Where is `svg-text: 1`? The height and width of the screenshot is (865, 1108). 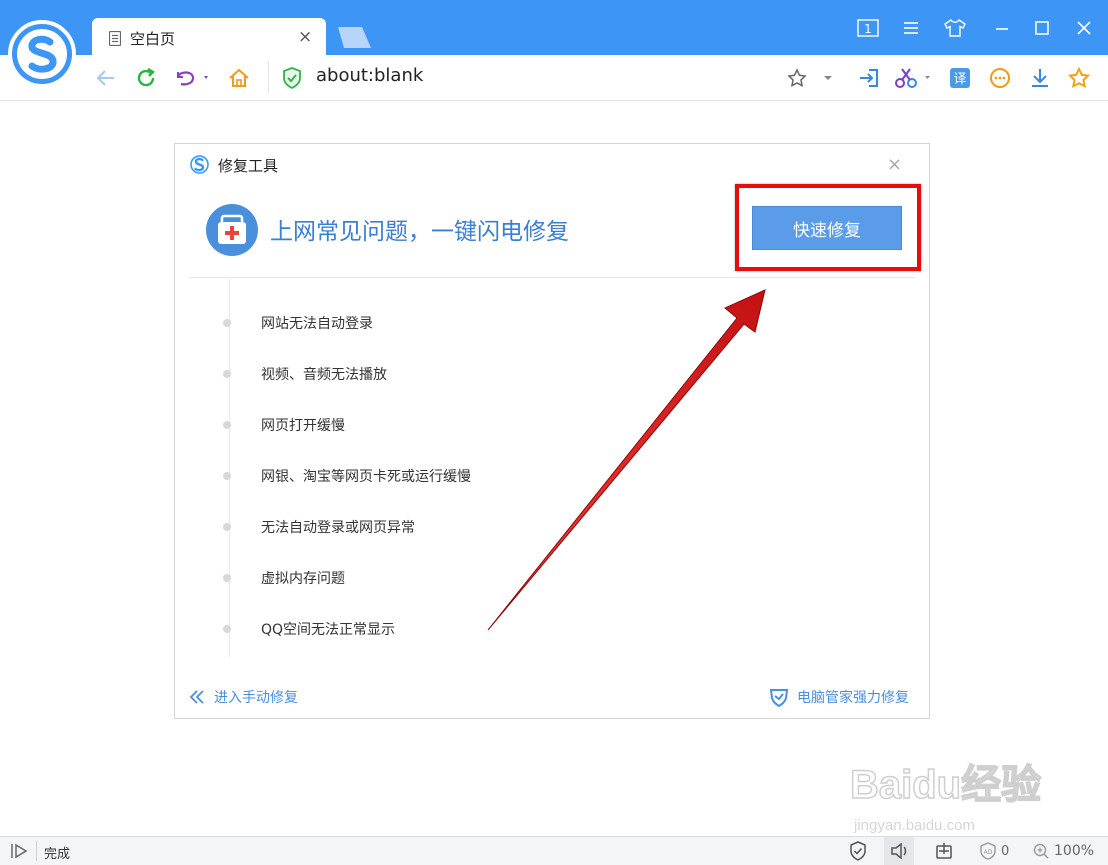 svg-text: 1 is located at coordinates (868, 29).